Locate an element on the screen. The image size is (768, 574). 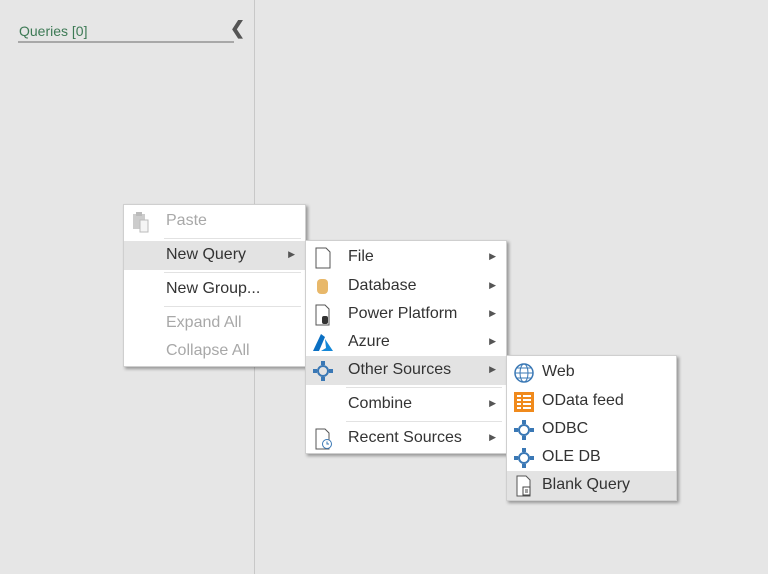
menu-item-odata-feed: OData feed is located at coordinates (591, 401).